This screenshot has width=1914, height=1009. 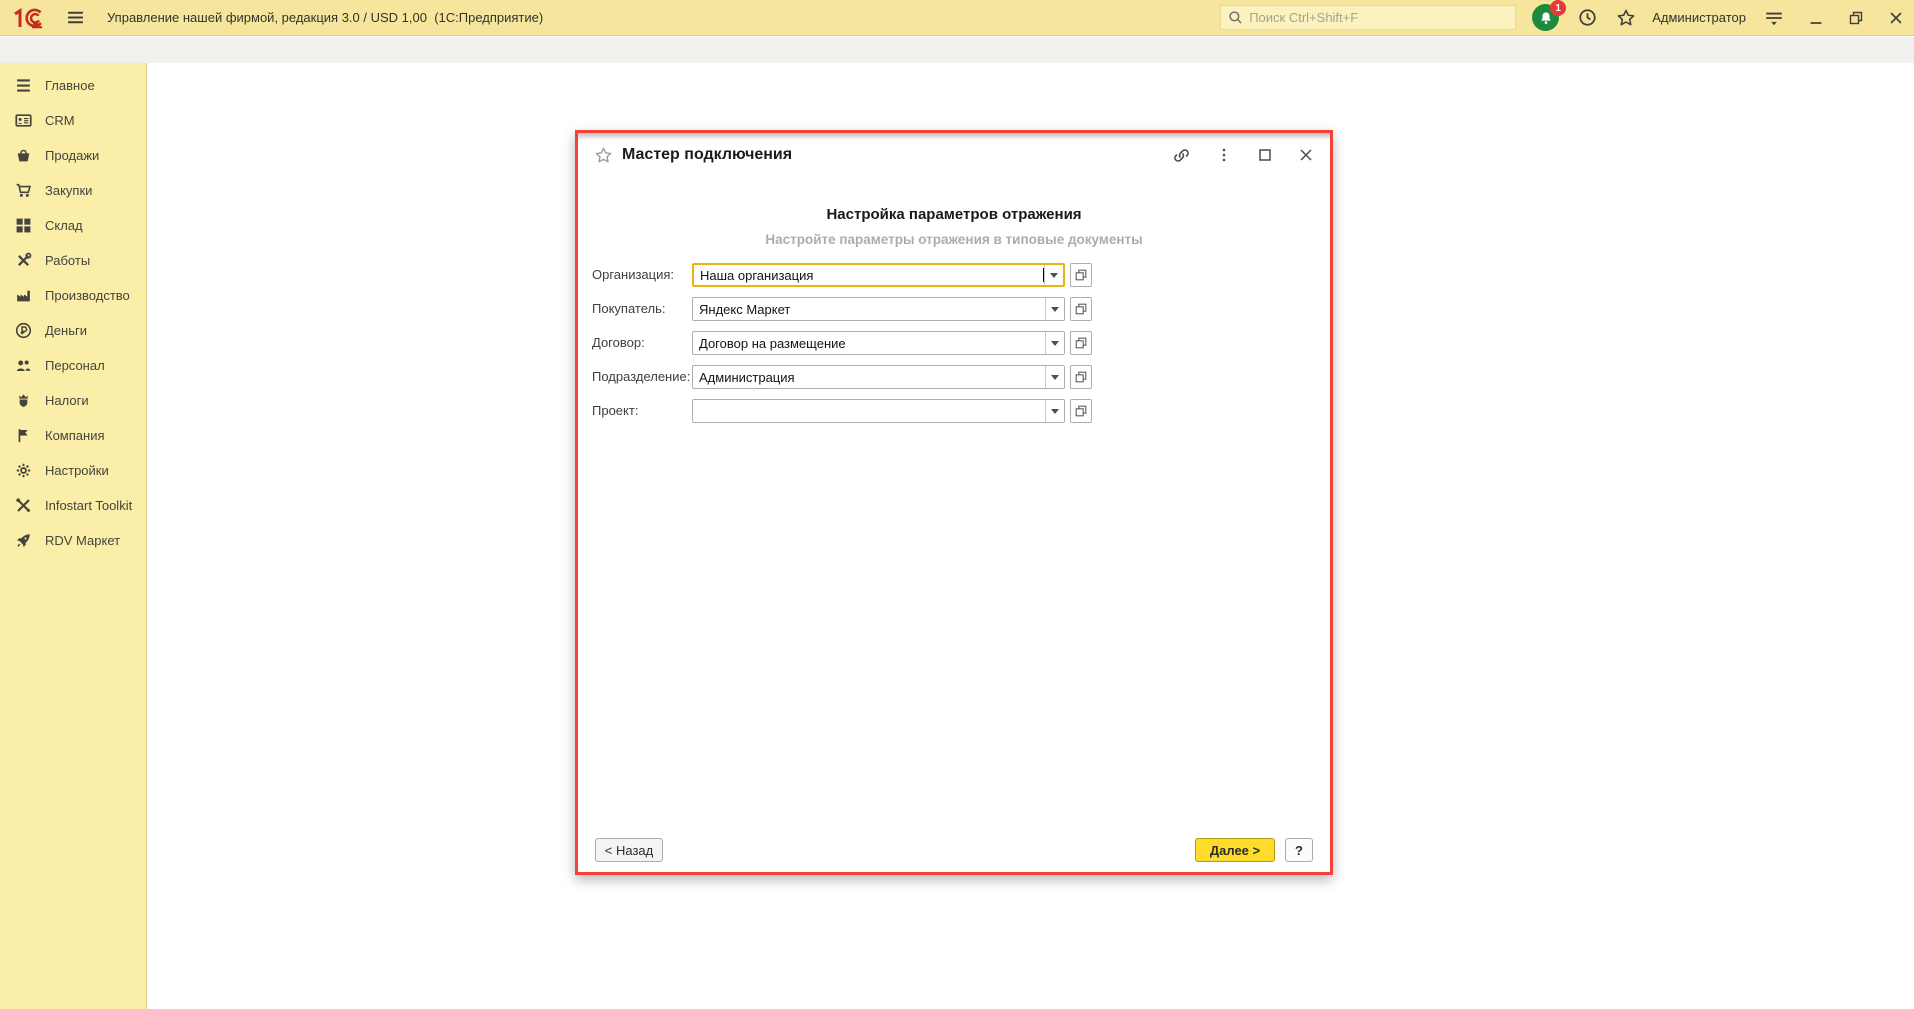 I want to click on wizard-step-heading: Настройка параметров отражения, so click(x=954, y=214).